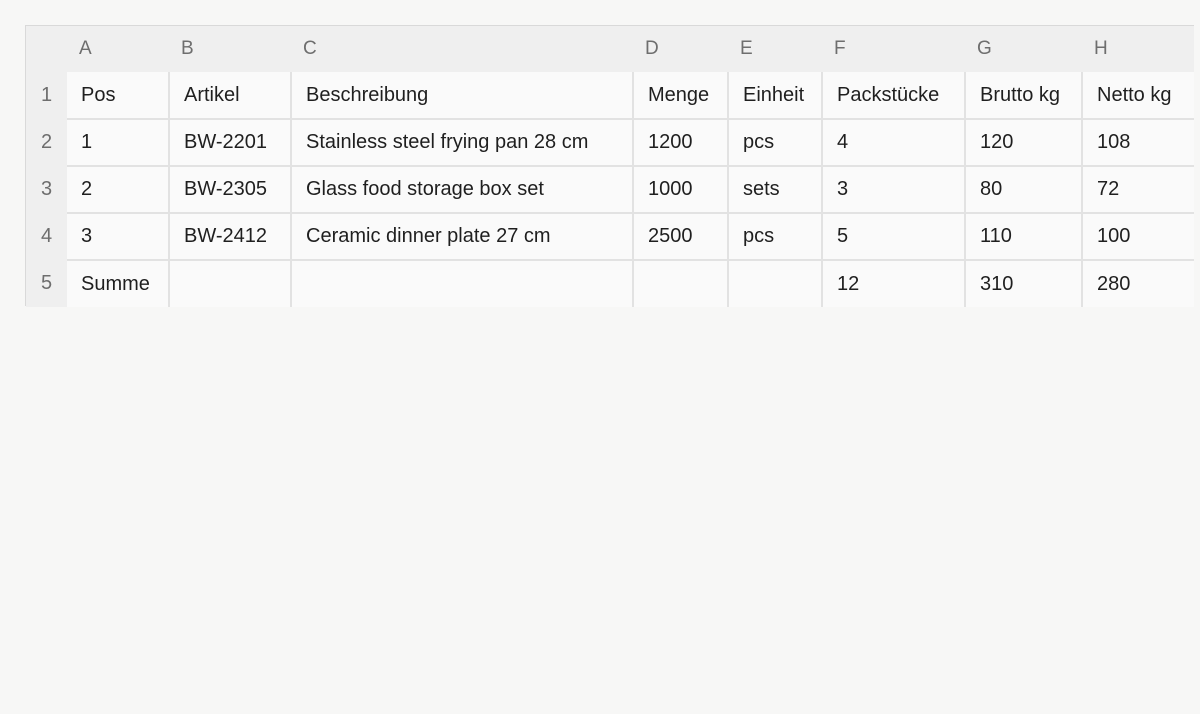 This screenshot has width=1200, height=714. I want to click on cell-b1: Artikel, so click(230, 96).